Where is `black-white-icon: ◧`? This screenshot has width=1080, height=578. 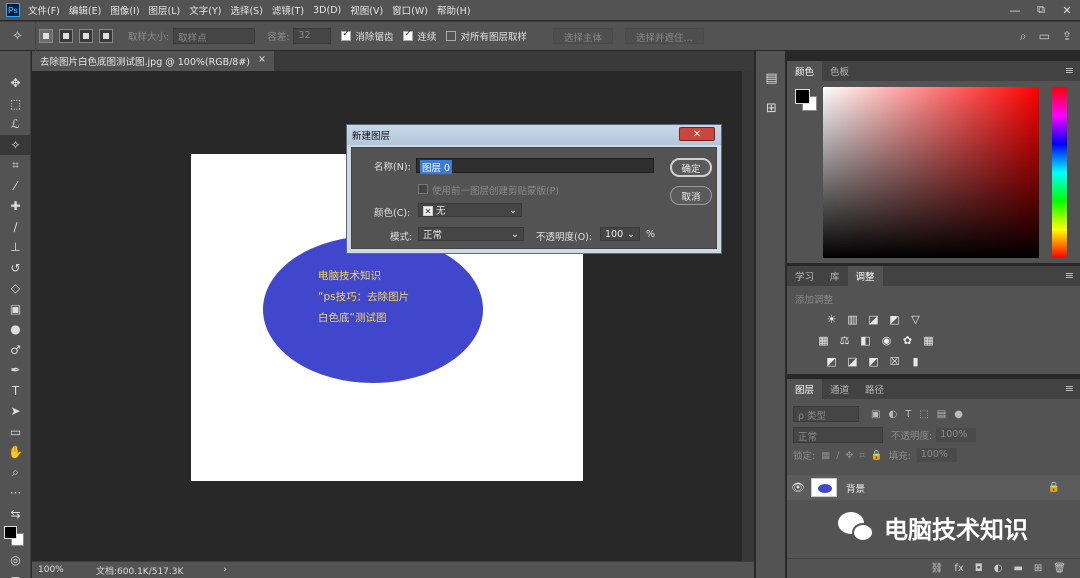 black-white-icon: ◧ is located at coordinates (865, 340).